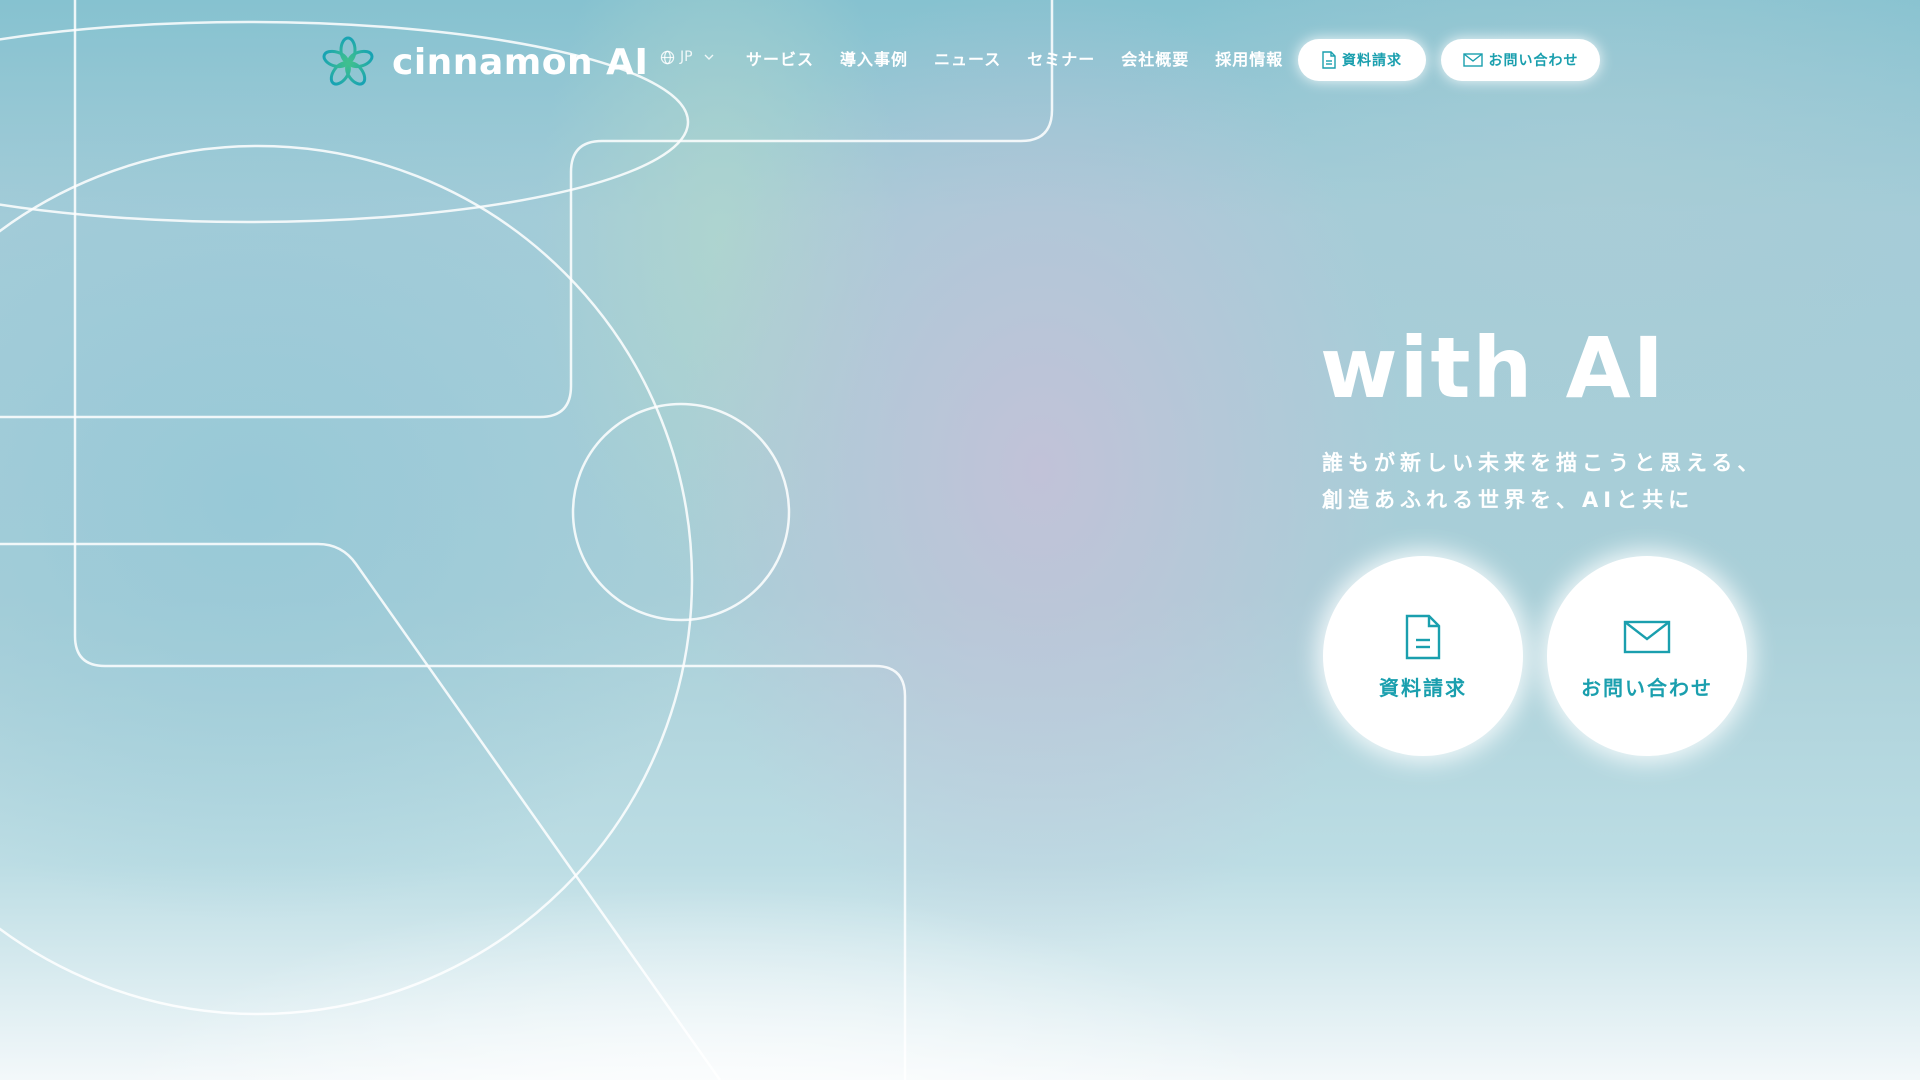  I want to click on nav-link-careers: 採用情報, so click(1249, 59).